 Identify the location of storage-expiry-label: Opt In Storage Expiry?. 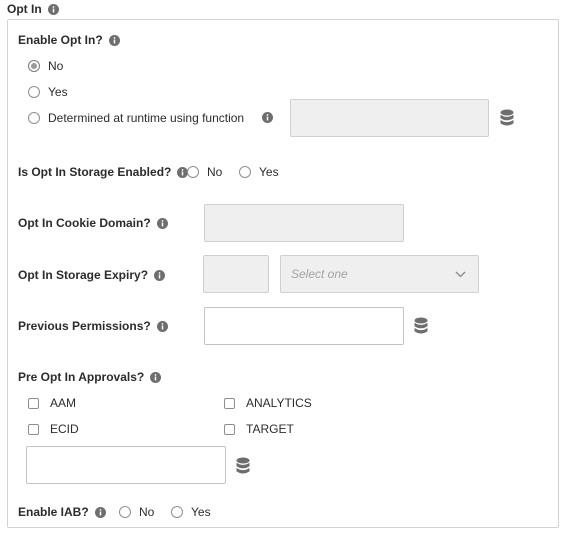
(92, 275).